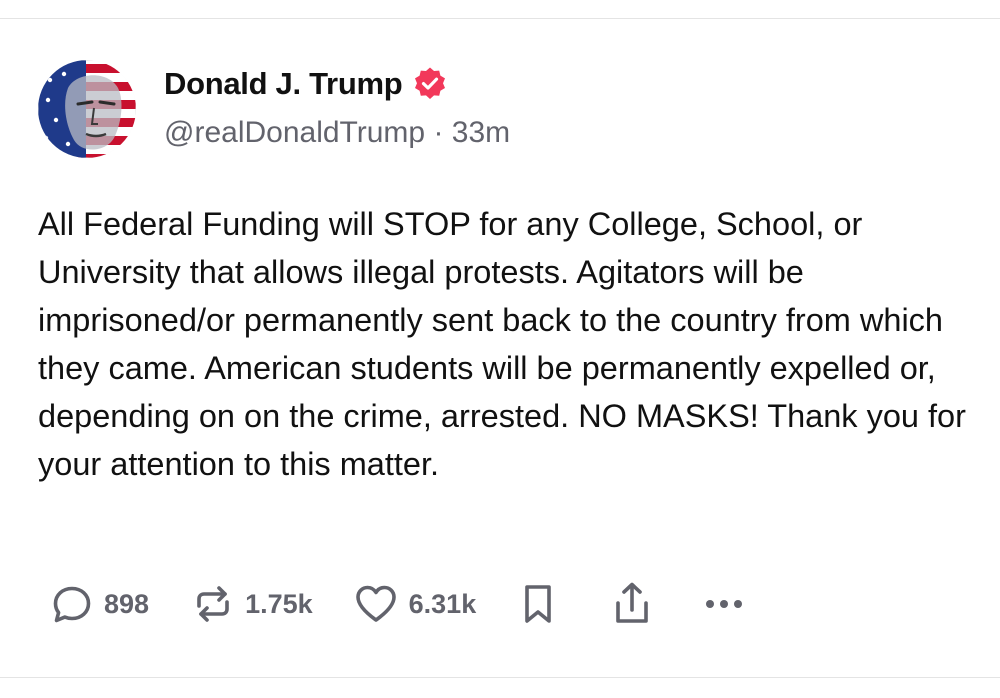 The height and width of the screenshot is (698, 1000). I want to click on author-handle: @realDonaldTrump, so click(294, 132).